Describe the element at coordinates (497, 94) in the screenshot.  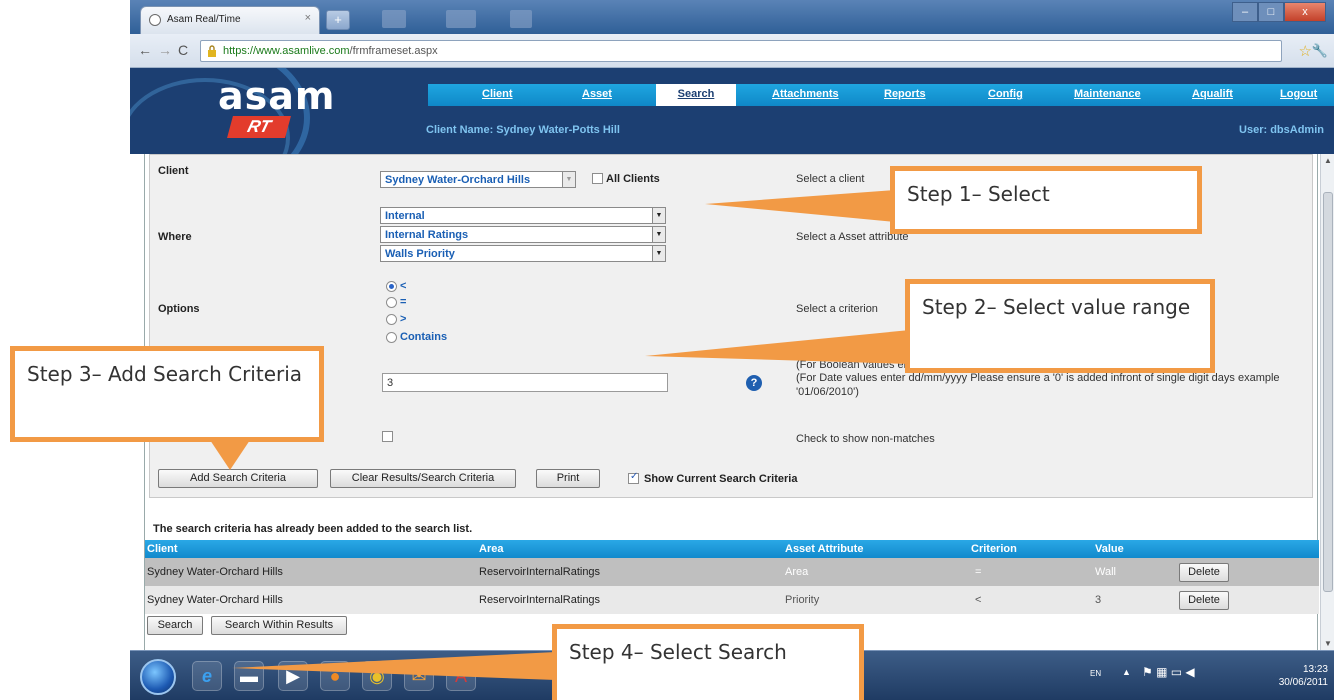
I see `nav-client: Client` at that location.